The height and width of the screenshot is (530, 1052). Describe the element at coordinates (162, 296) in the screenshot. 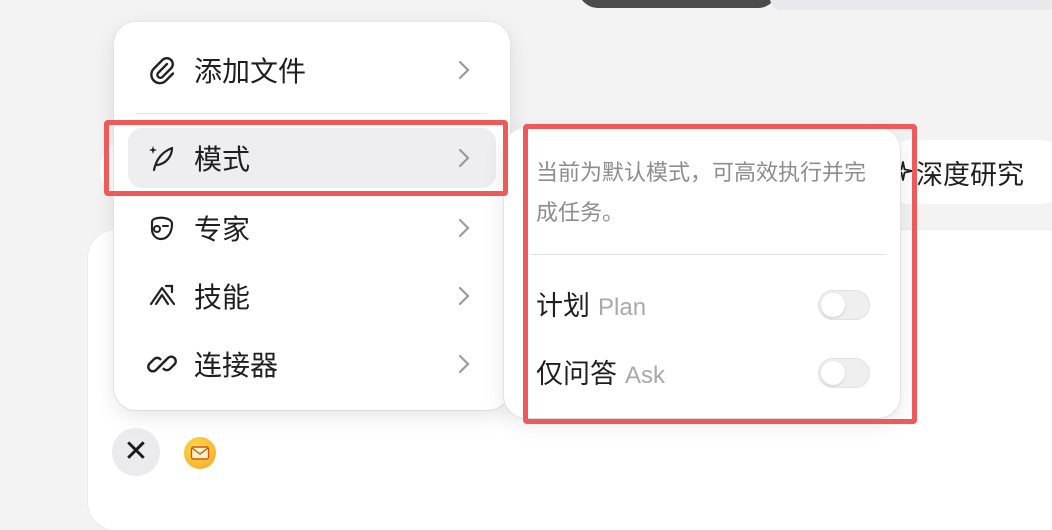

I see `skills-icon` at that location.